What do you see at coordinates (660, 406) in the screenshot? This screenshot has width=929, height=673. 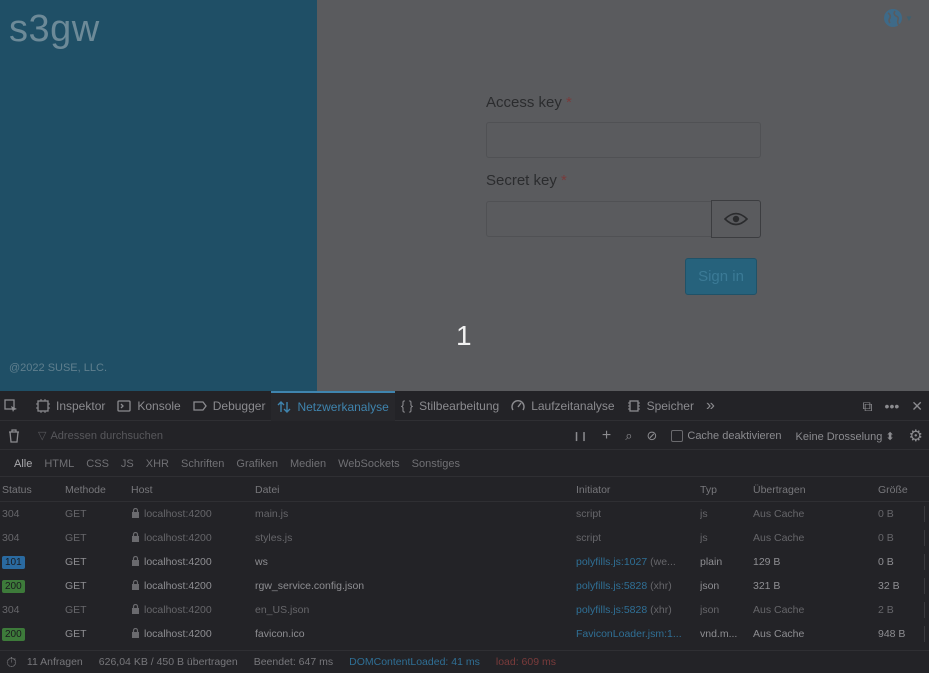 I see `tab-memory: Speicher` at bounding box center [660, 406].